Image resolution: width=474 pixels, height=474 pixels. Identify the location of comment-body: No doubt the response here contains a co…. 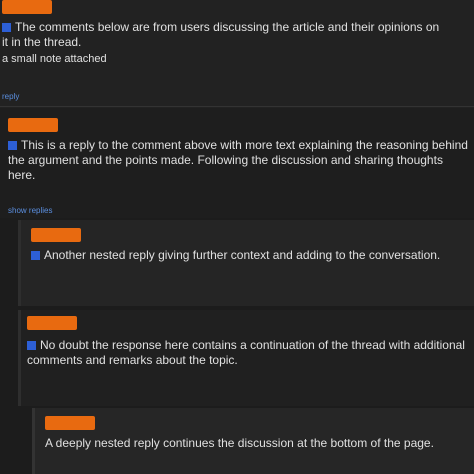
(246, 352).